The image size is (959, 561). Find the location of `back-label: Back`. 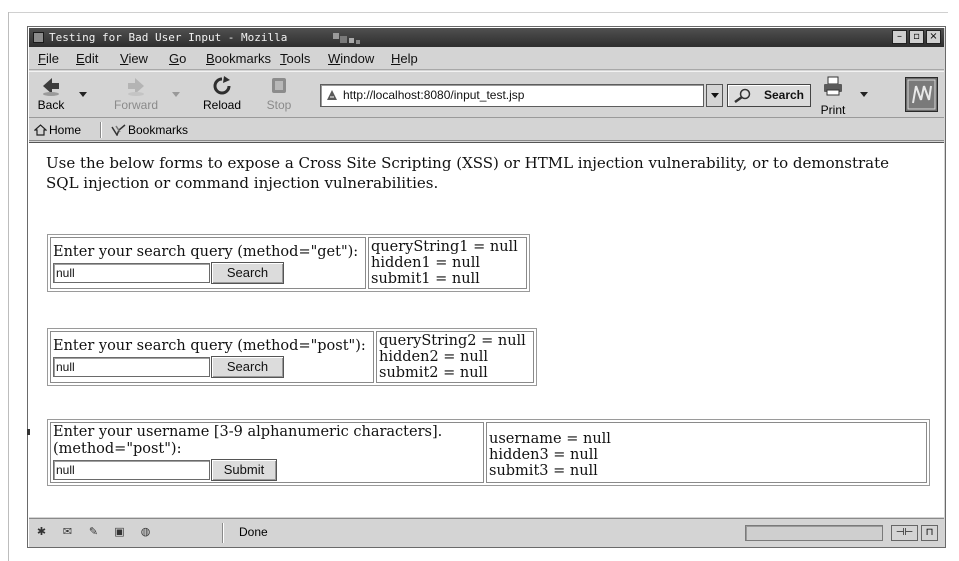

back-label: Back is located at coordinates (51, 105).